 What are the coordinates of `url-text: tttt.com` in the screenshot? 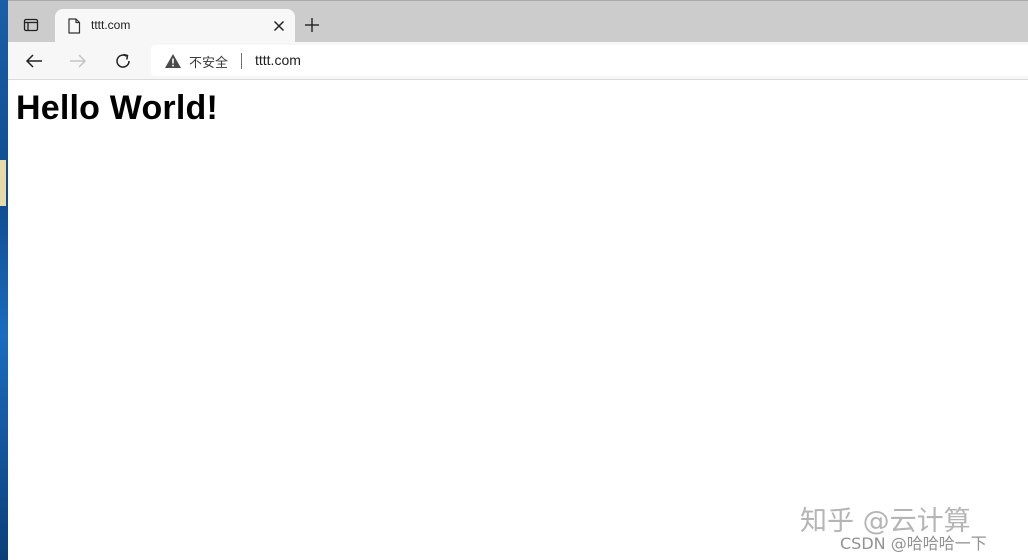 It's located at (278, 60).